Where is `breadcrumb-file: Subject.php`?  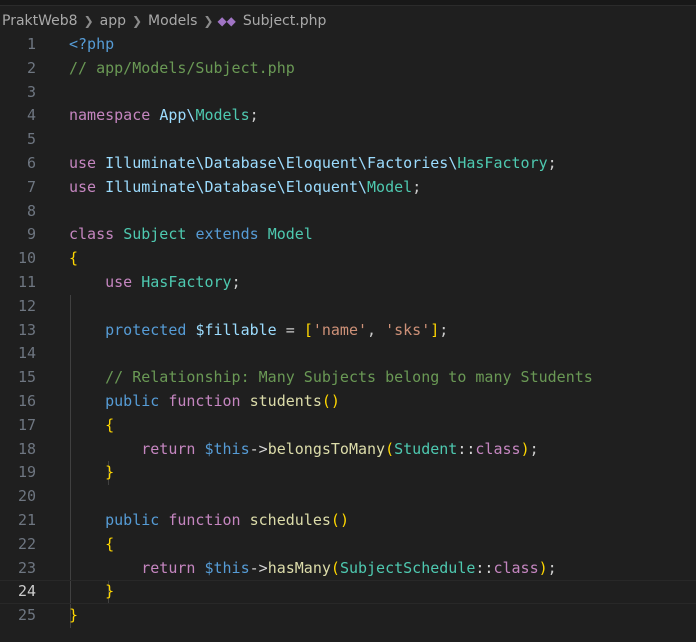 breadcrumb-file: Subject.php is located at coordinates (284, 21).